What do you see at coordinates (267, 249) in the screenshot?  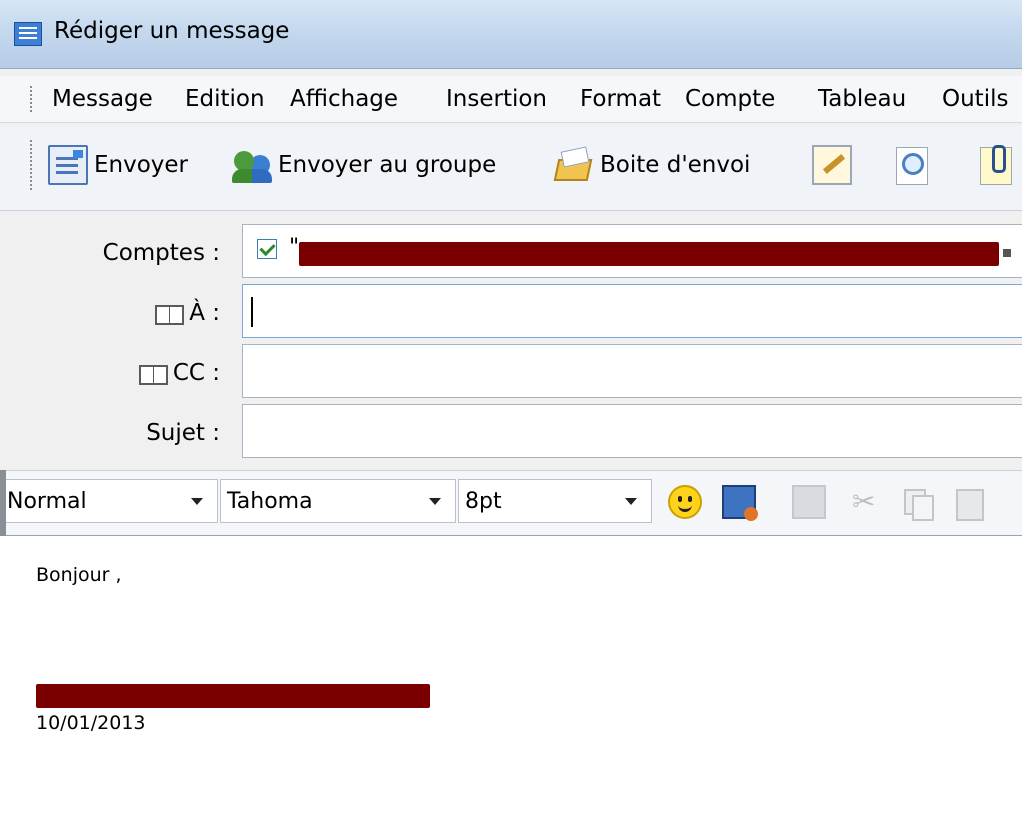 I see `account-checkbox` at bounding box center [267, 249].